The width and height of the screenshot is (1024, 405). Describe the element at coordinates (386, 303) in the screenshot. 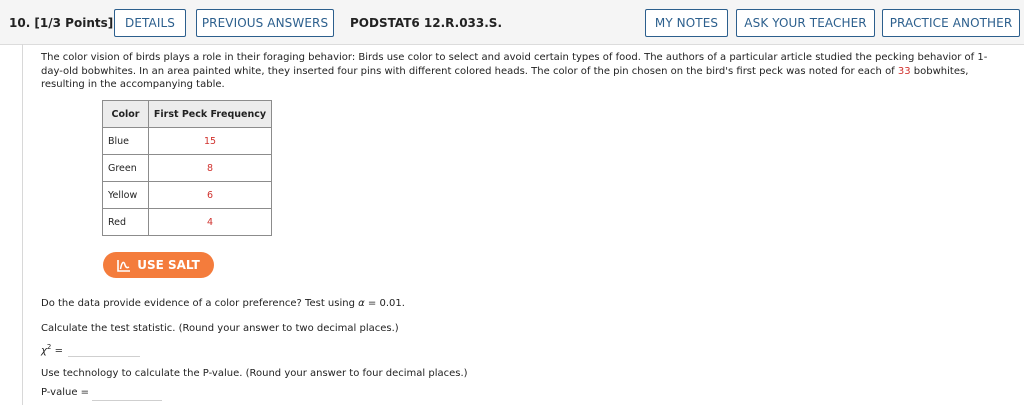

I see `alpha-value: = 0.01.` at that location.